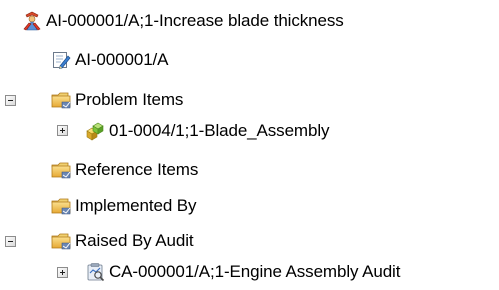  What do you see at coordinates (95, 272) in the screenshot?
I see `audit-icon` at bounding box center [95, 272].